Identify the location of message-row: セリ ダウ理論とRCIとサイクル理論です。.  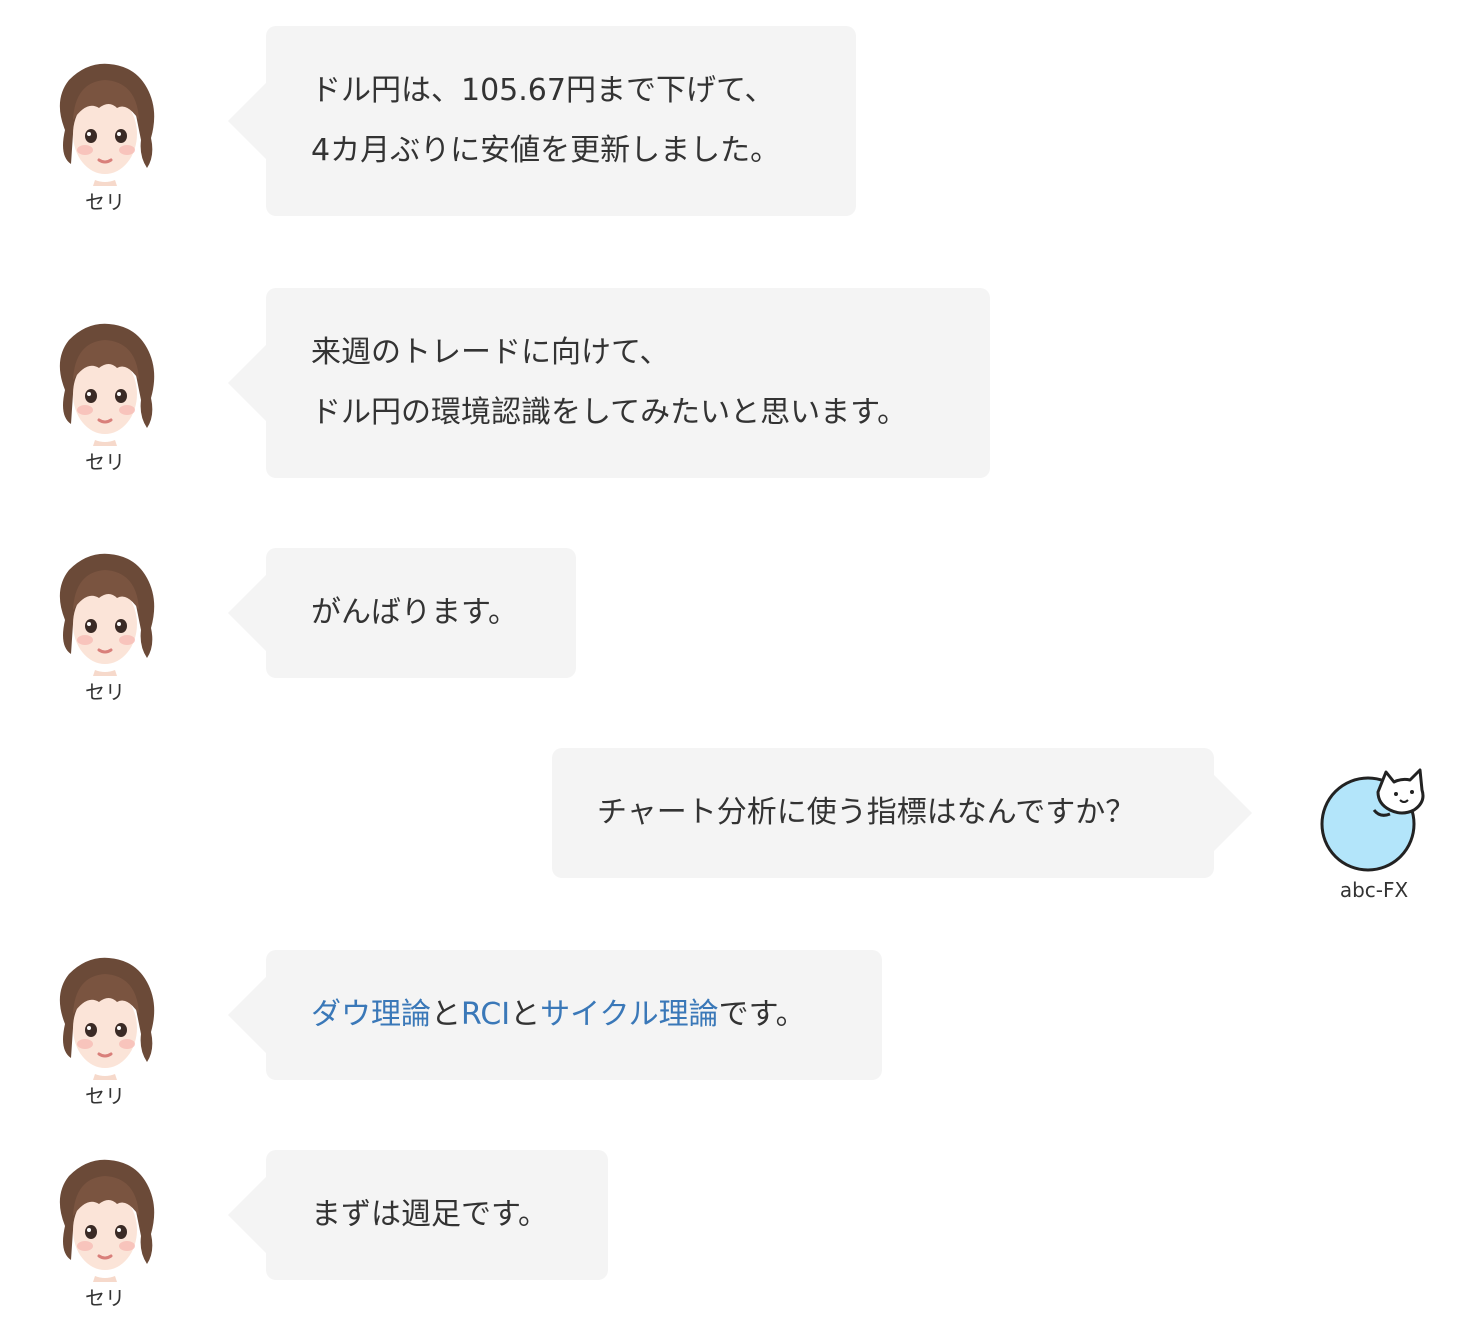
(733, 1035).